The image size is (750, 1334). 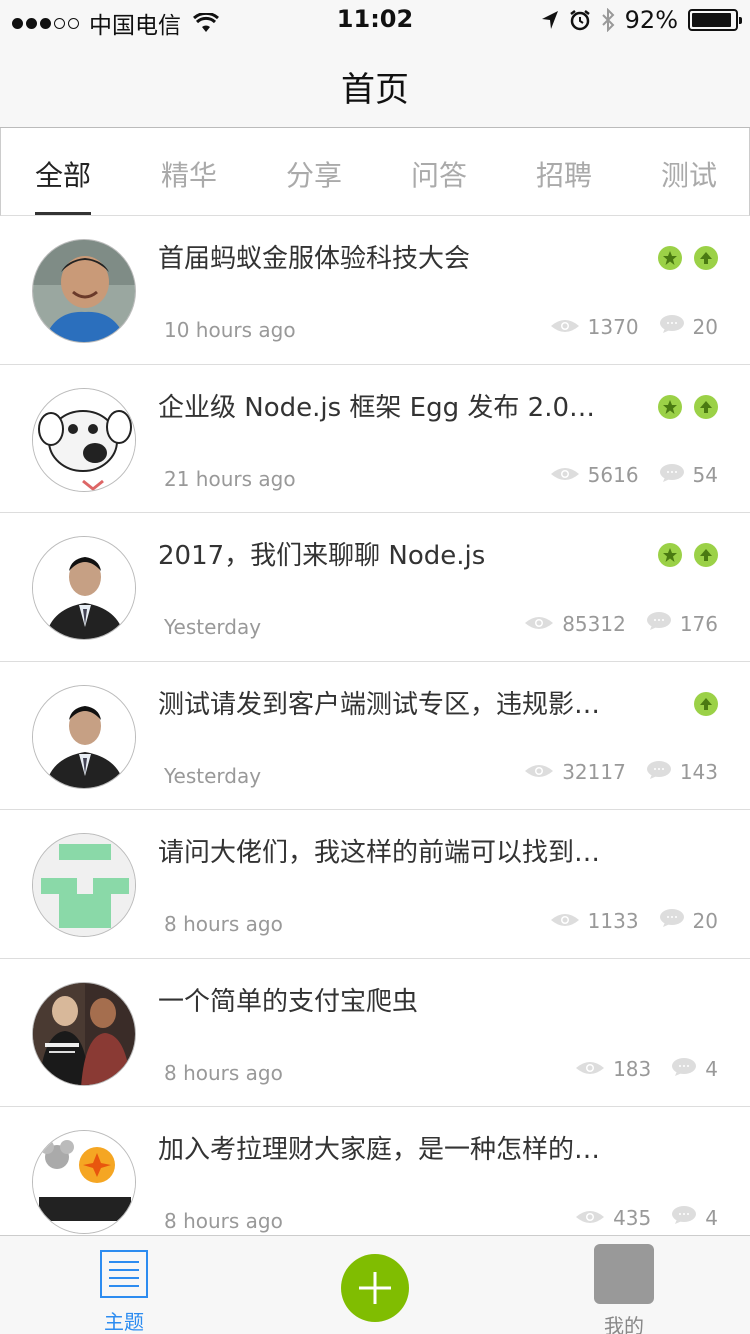 What do you see at coordinates (594, 623) in the screenshot?
I see `view-count: 85312` at bounding box center [594, 623].